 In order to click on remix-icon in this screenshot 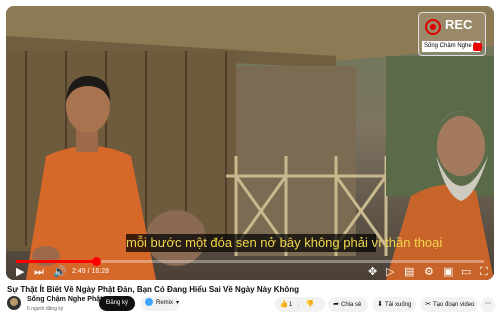, I will do `click(149, 302)`.